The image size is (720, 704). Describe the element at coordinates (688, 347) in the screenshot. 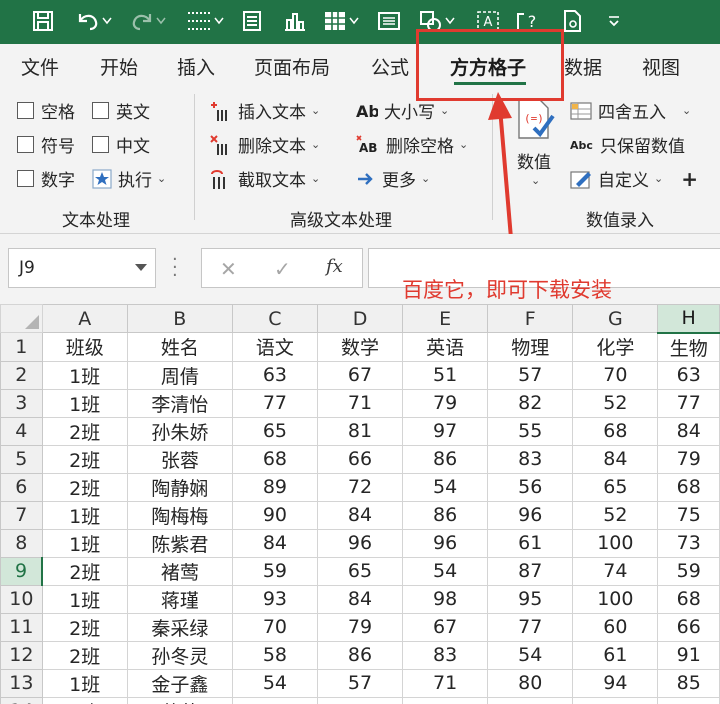

I see `cell: 生物` at that location.